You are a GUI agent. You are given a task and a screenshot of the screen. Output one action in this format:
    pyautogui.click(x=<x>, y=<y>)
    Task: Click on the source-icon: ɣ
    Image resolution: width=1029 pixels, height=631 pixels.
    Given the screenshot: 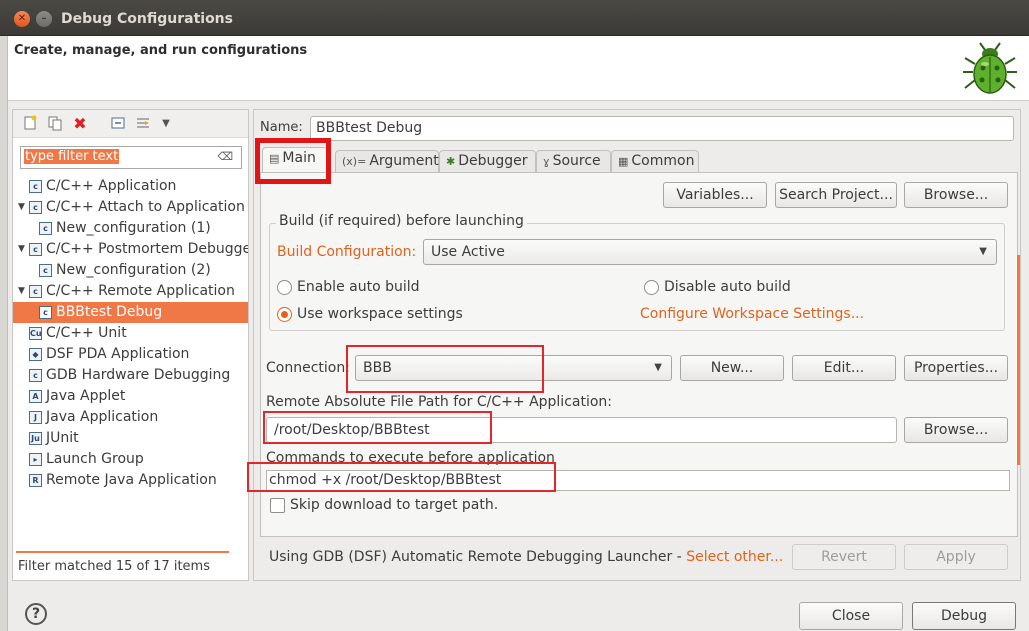 What is the action you would take?
    pyautogui.click(x=546, y=161)
    